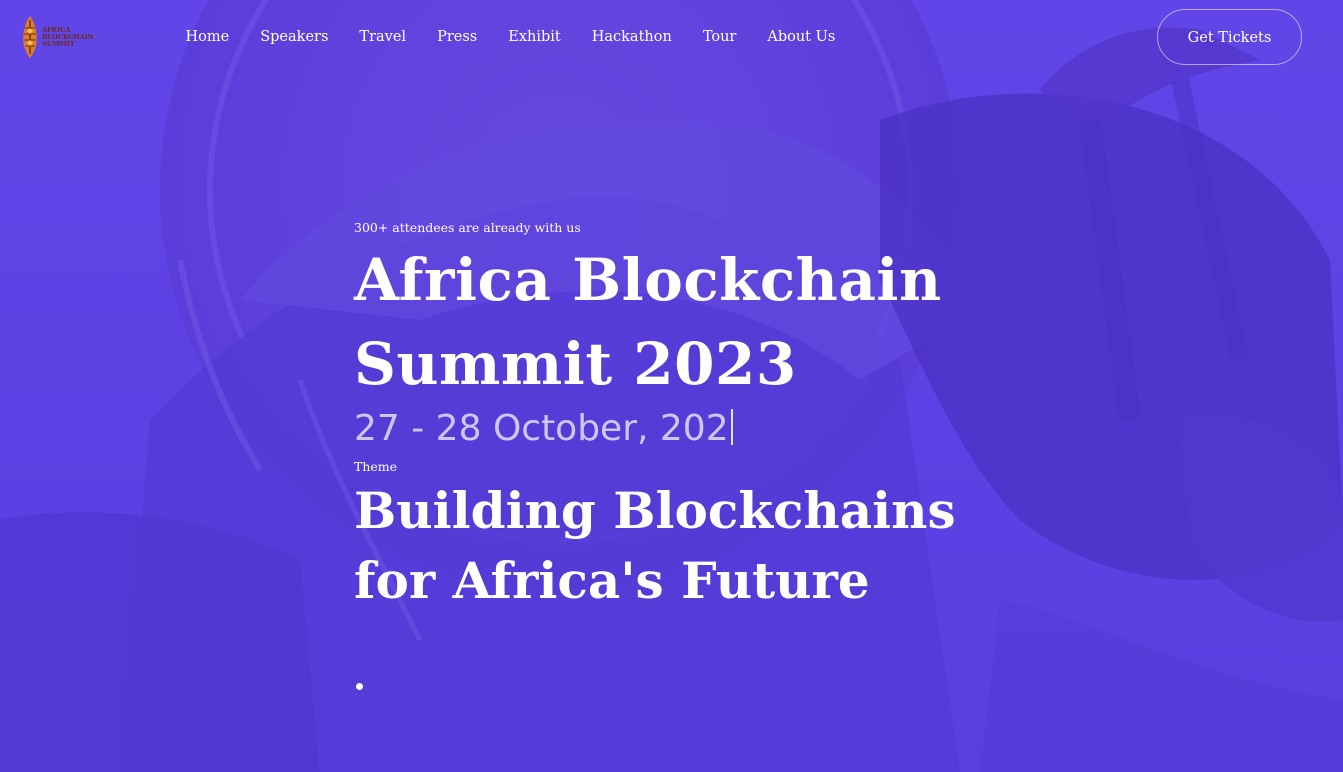 The height and width of the screenshot is (772, 1343). What do you see at coordinates (376, 466) in the screenshot?
I see `theme-label: Theme` at bounding box center [376, 466].